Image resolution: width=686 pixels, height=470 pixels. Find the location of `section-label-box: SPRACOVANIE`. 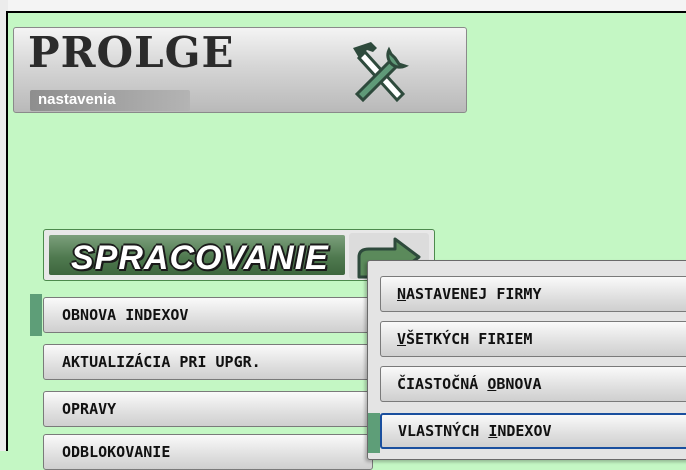

section-label-box: SPRACOVANIE is located at coordinates (197, 256).